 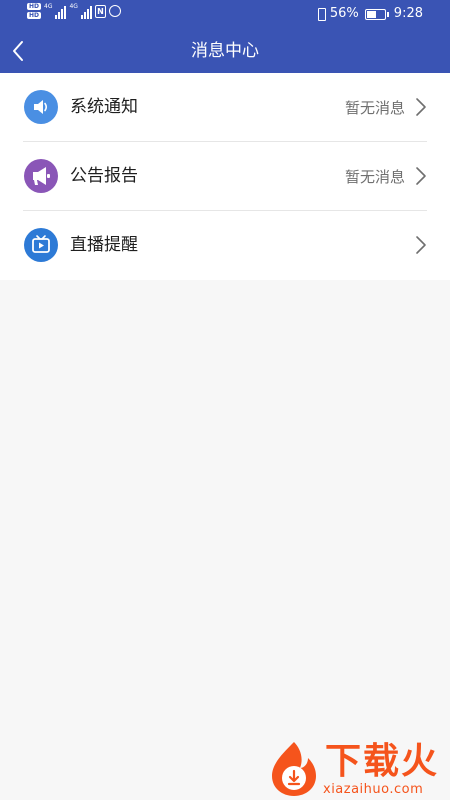 I want to click on page-title: 消息中心, so click(x=225, y=51).